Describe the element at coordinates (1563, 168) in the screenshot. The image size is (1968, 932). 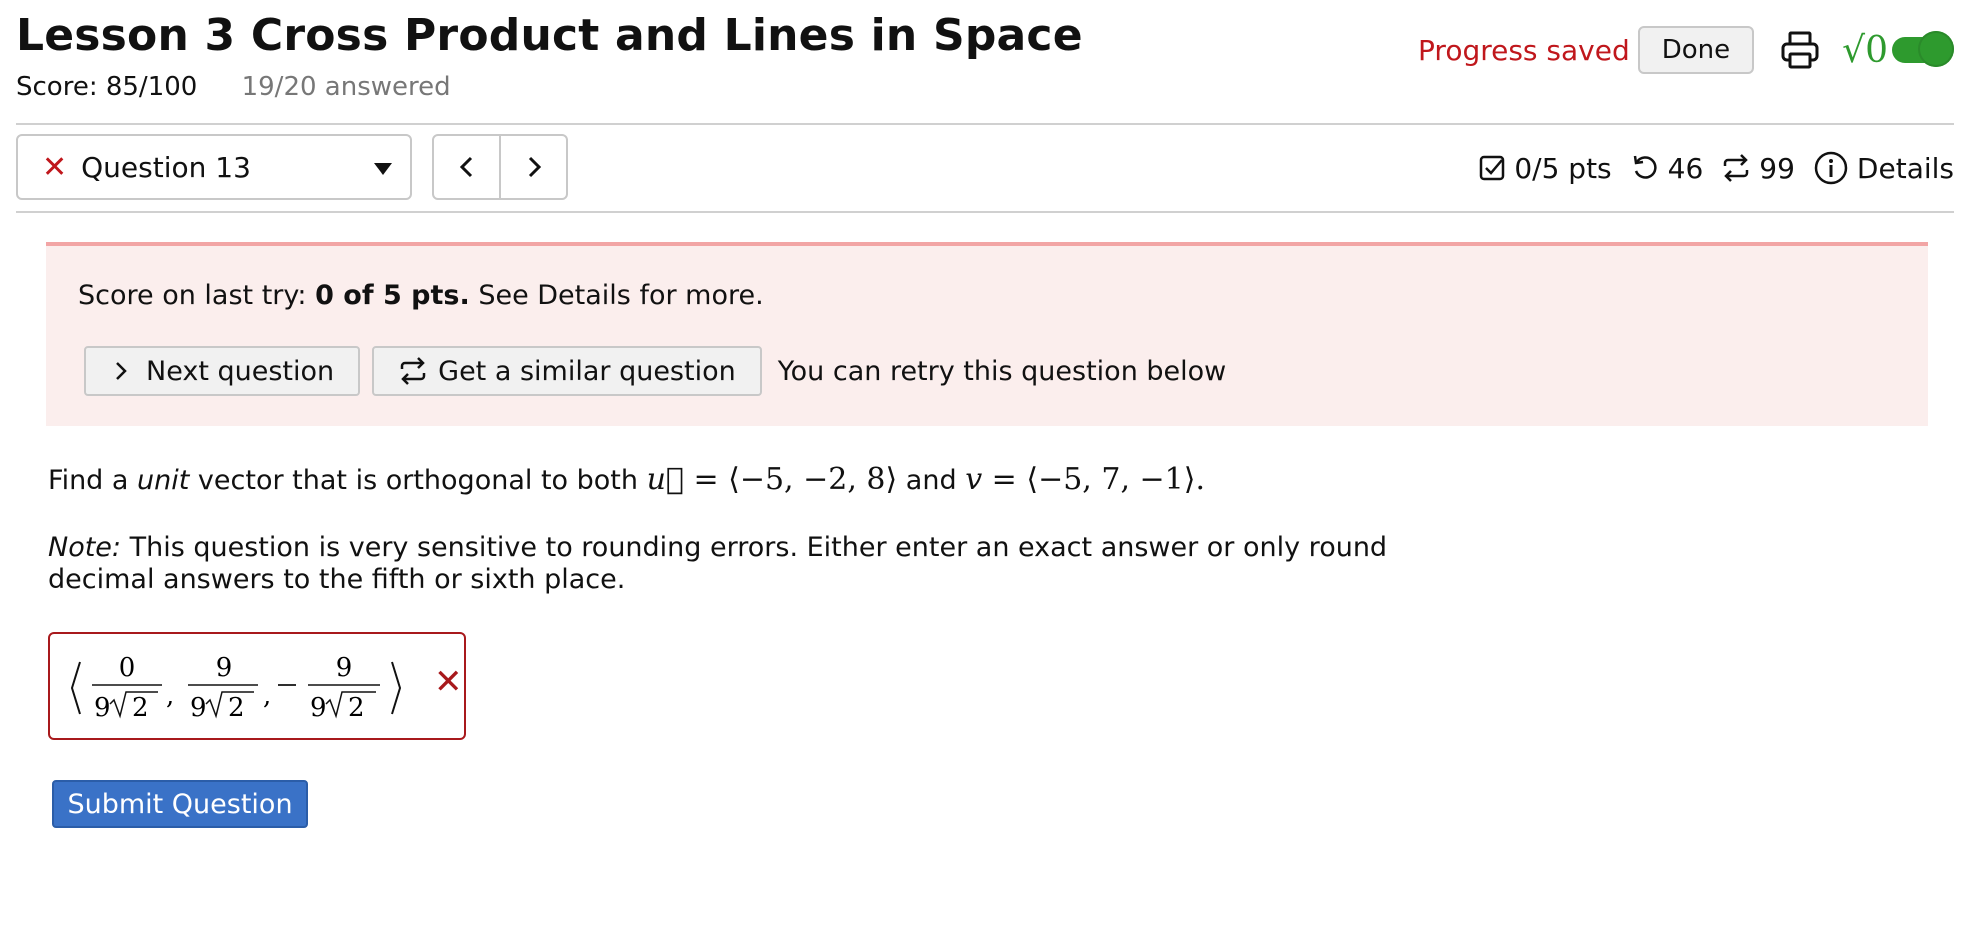
I see `points-text: 0/5 pts` at that location.